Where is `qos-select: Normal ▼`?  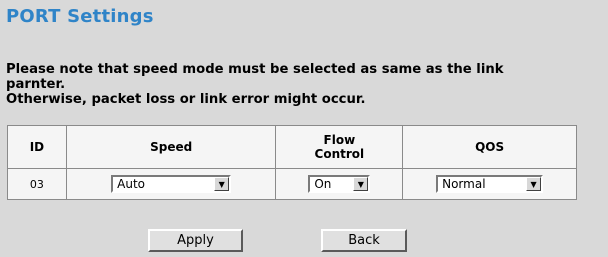
qos-select: Normal ▼ is located at coordinates (490, 184).